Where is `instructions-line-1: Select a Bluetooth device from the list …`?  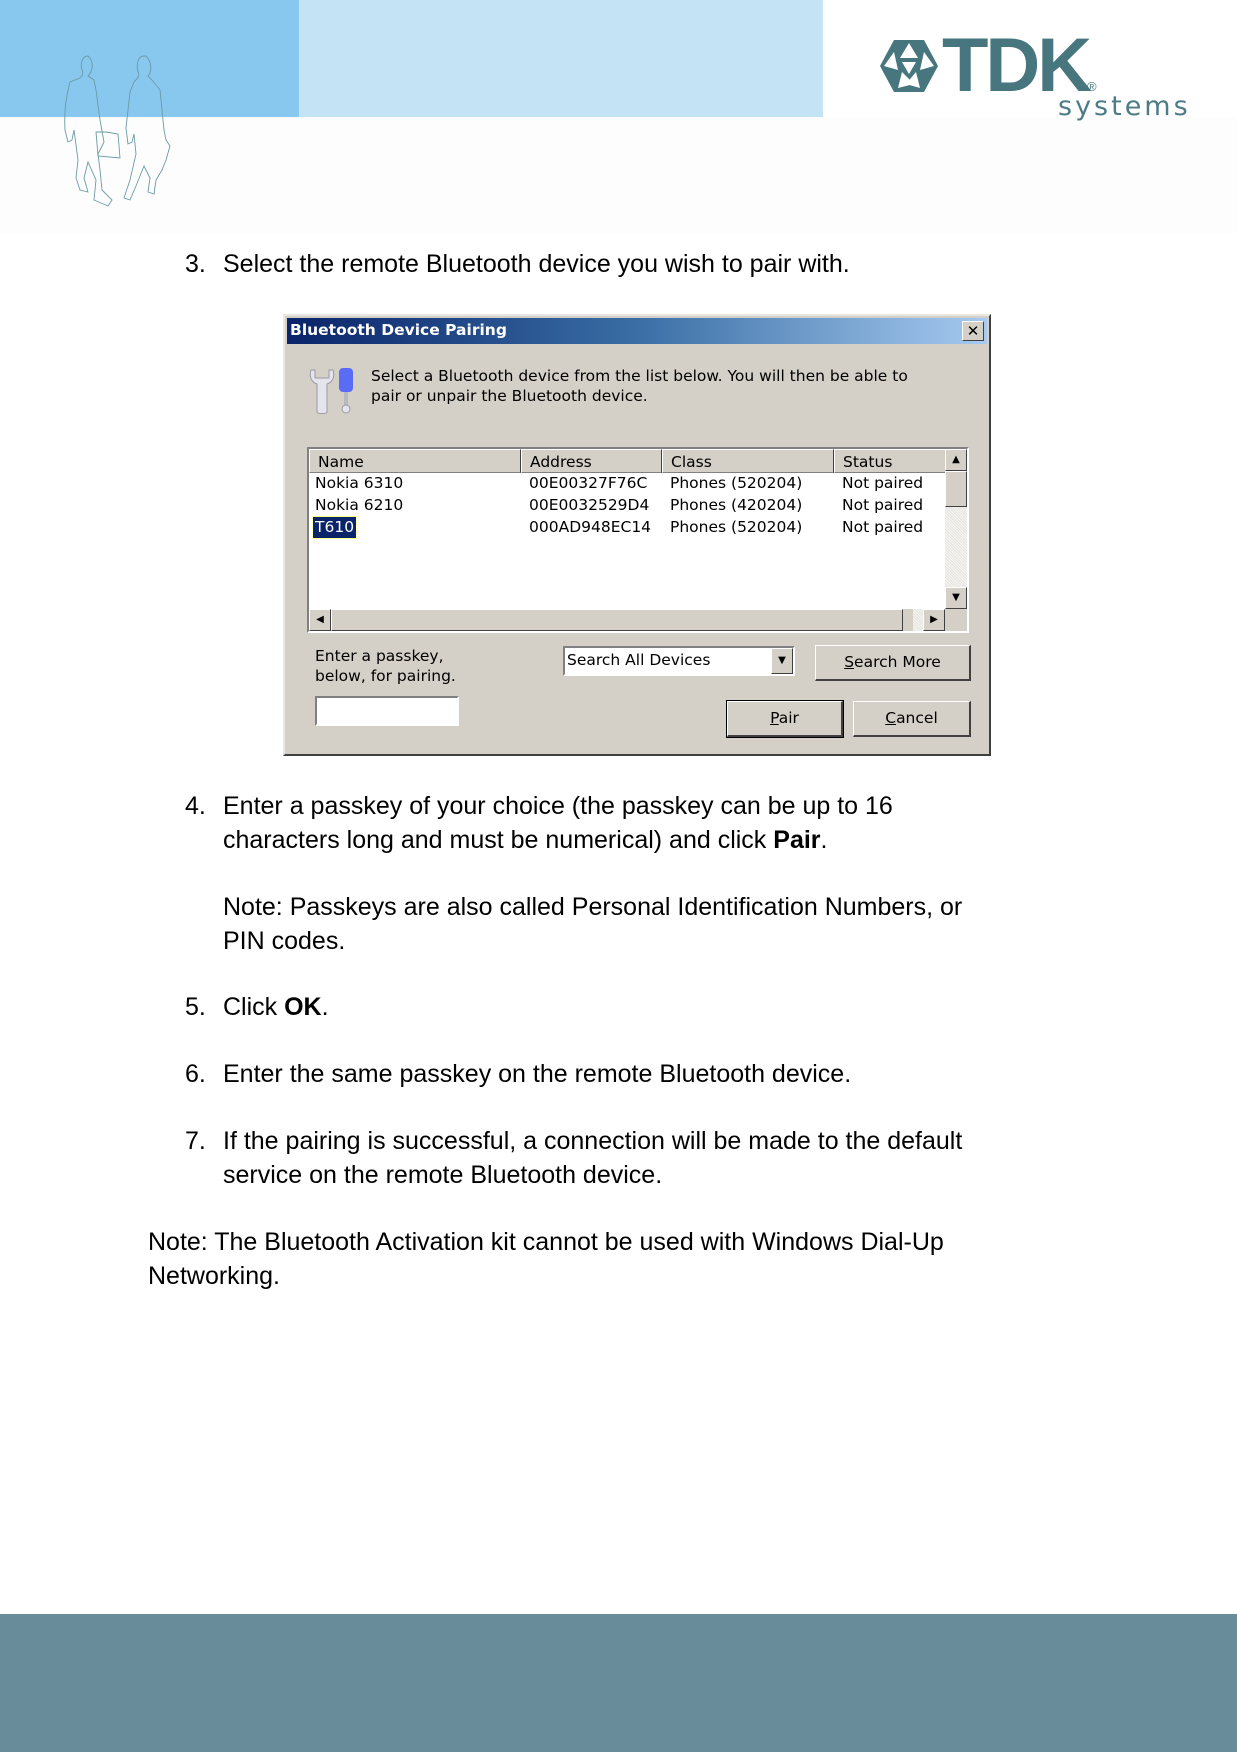
instructions-line-1: Select a Bluetooth device from the list … is located at coordinates (639, 376).